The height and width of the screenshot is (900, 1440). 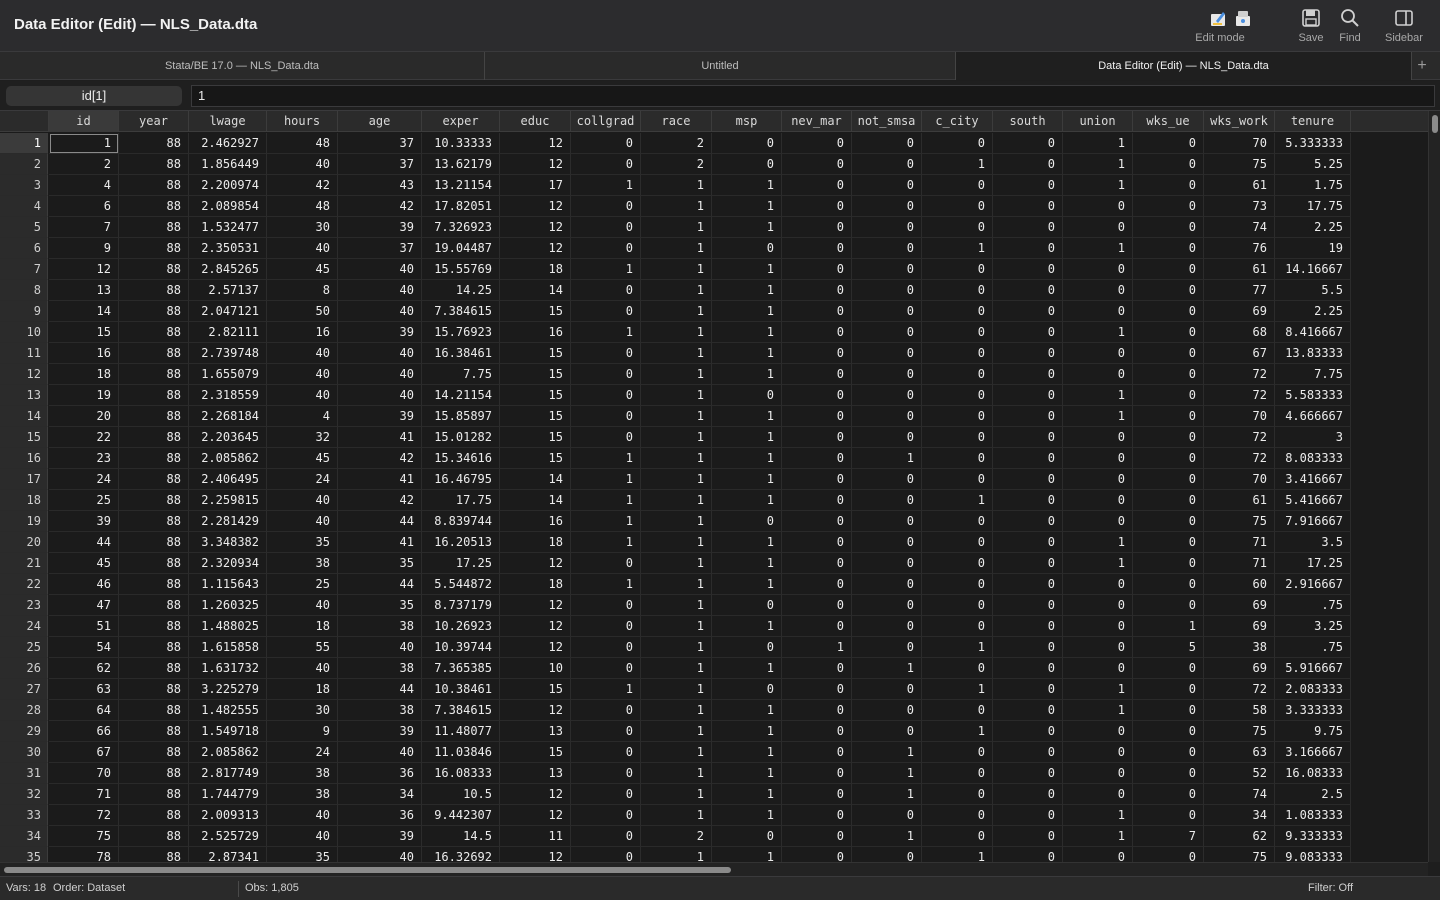 I want to click on table-cell: 64, so click(x=84, y=710).